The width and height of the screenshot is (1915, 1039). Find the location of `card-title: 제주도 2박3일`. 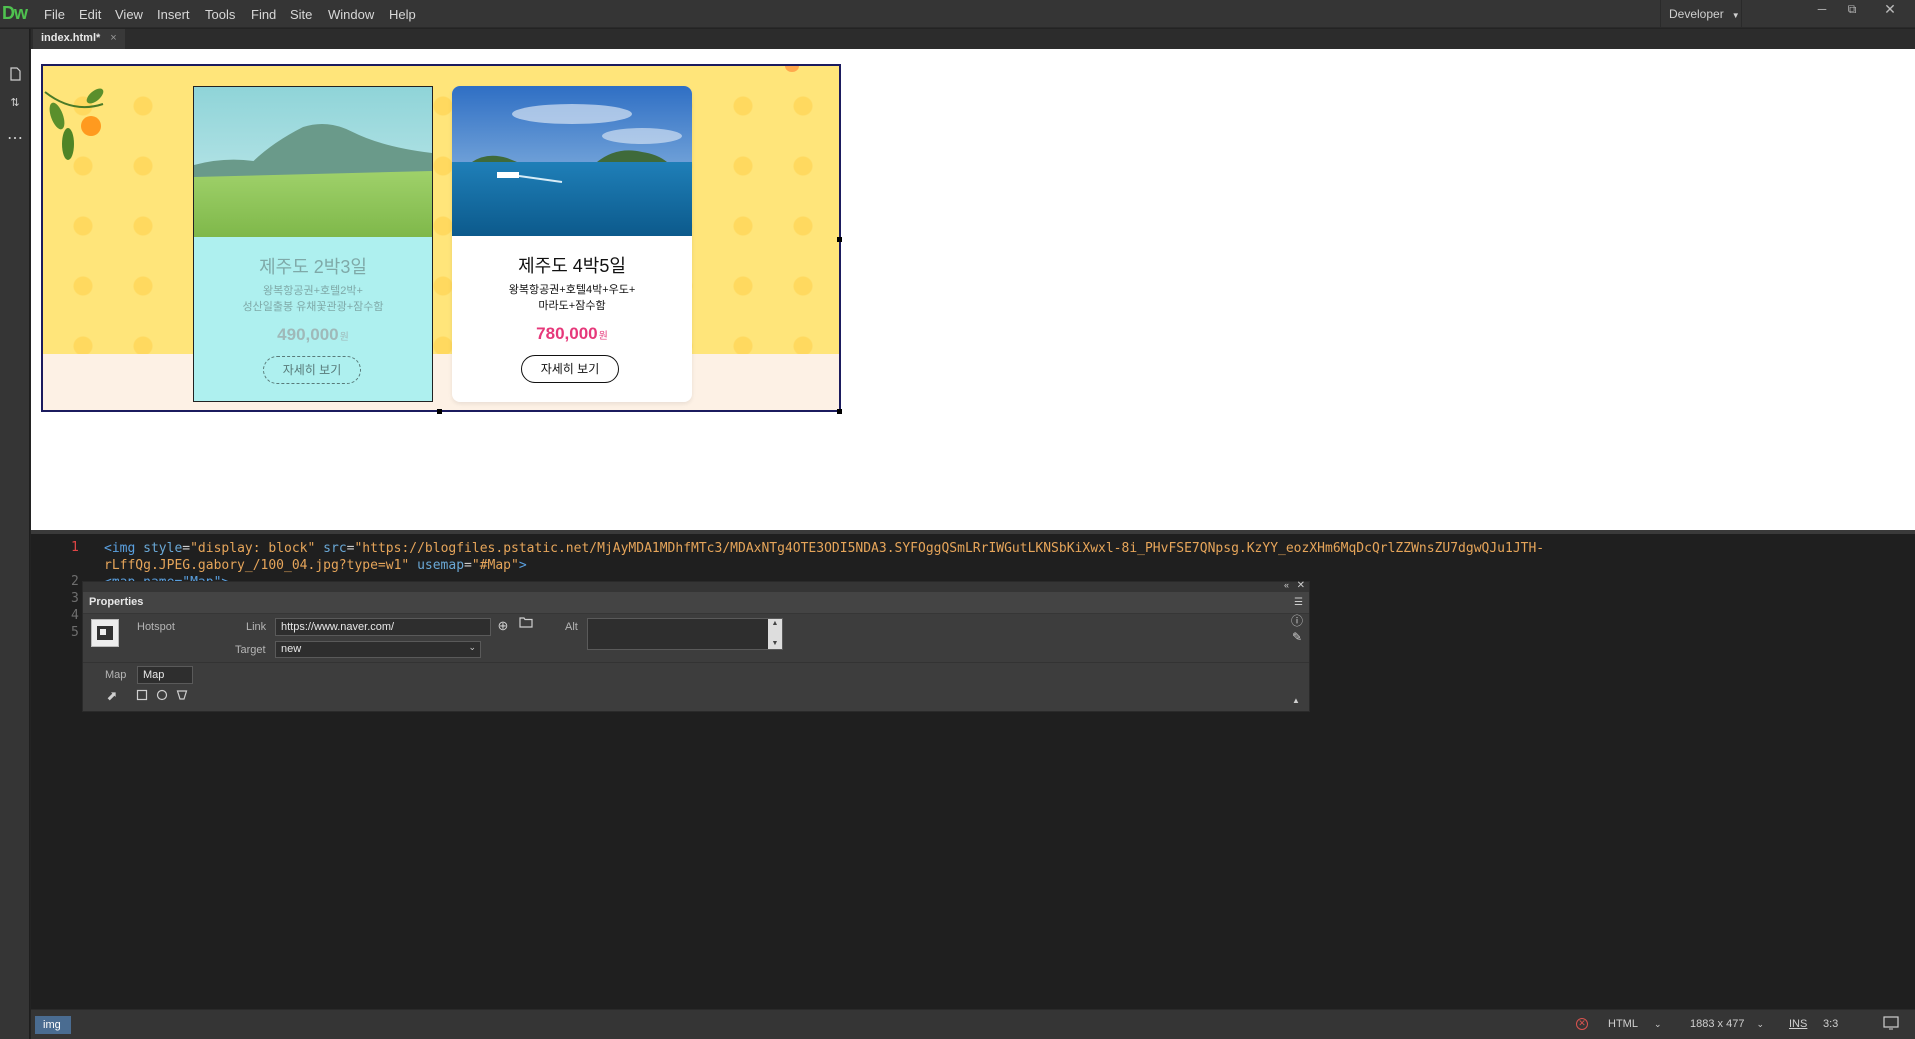

card-title: 제주도 2박3일 is located at coordinates (313, 267).